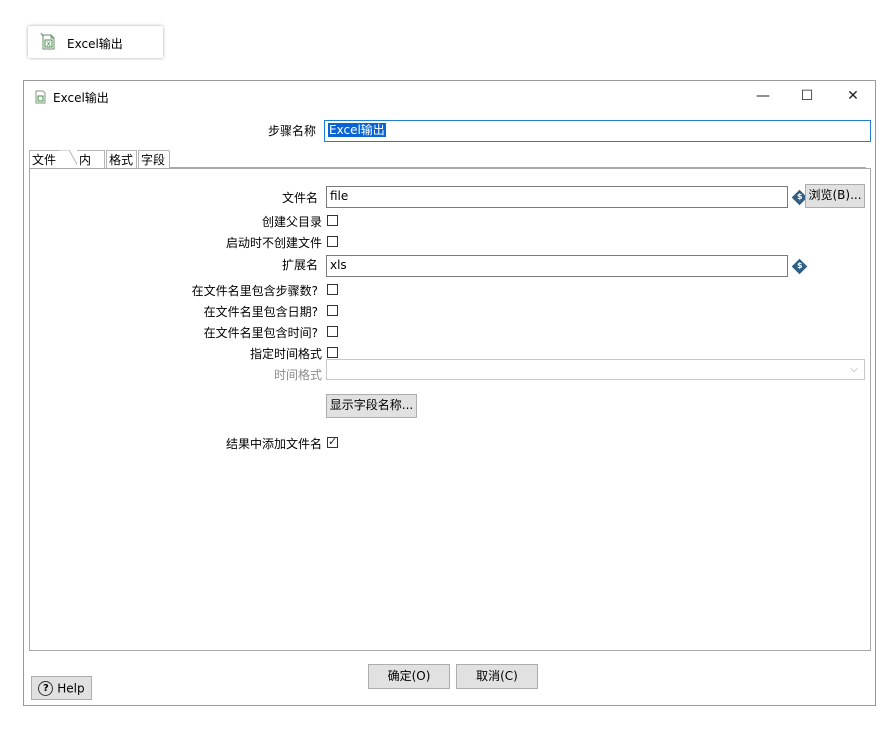 The image size is (894, 733). I want to click on help-button: ? Help, so click(61, 688).